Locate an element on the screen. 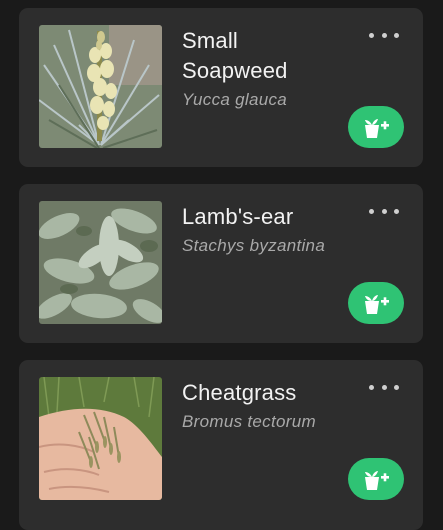 This screenshot has width=443, height=530. plant-common-name: Lamb's-ear is located at coordinates (238, 216).